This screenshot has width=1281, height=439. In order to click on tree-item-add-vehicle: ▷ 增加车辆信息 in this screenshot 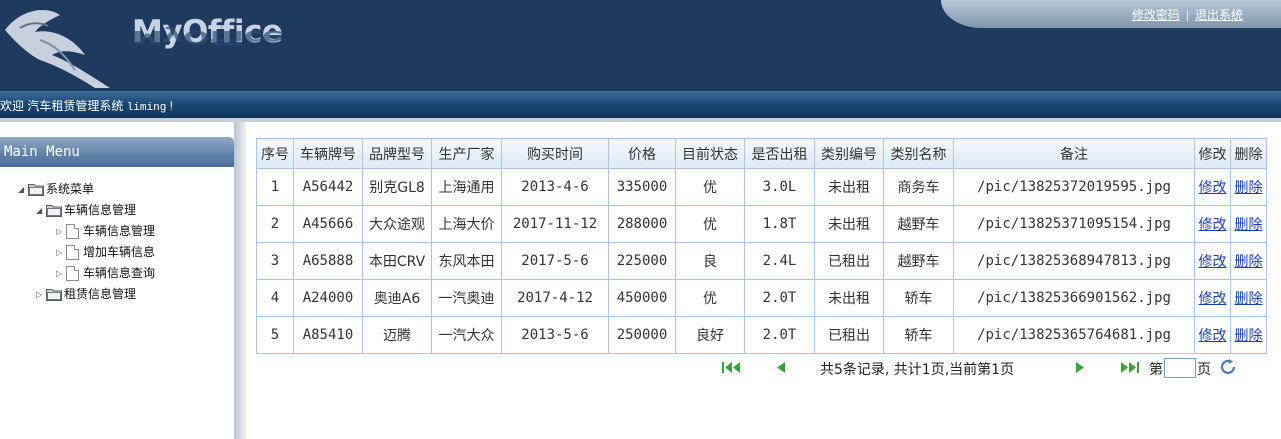, I will do `click(105, 252)`.